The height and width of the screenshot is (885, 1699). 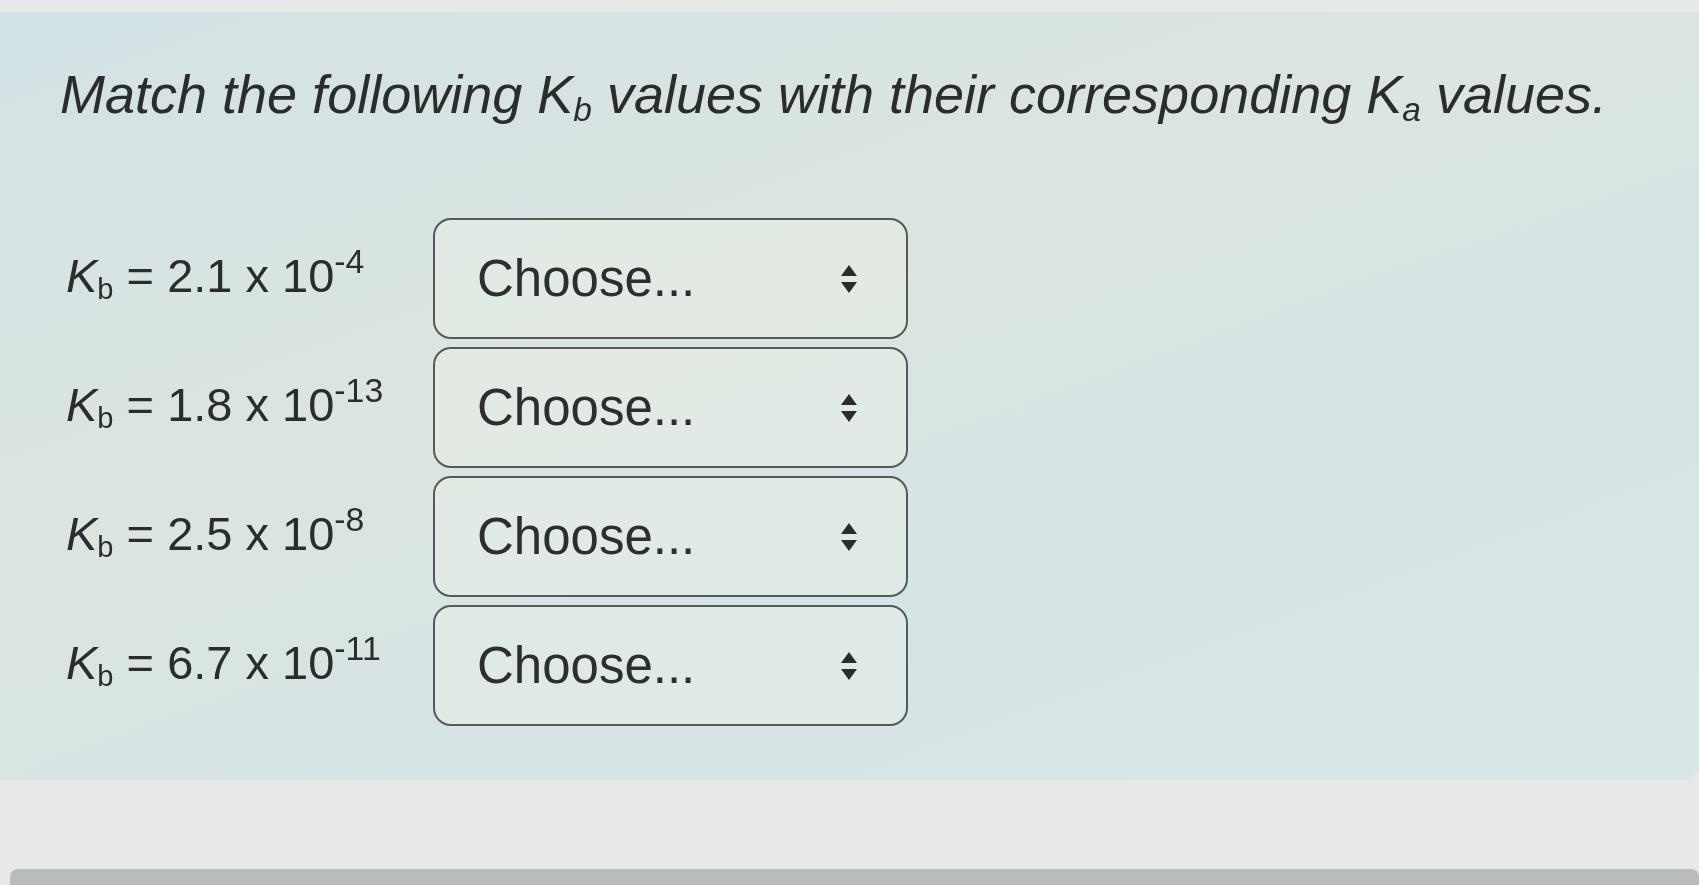 I want to click on kb-value-label: K$_{b}$ = 2.5 x 10$^{-8}$, so click(x=215, y=533).